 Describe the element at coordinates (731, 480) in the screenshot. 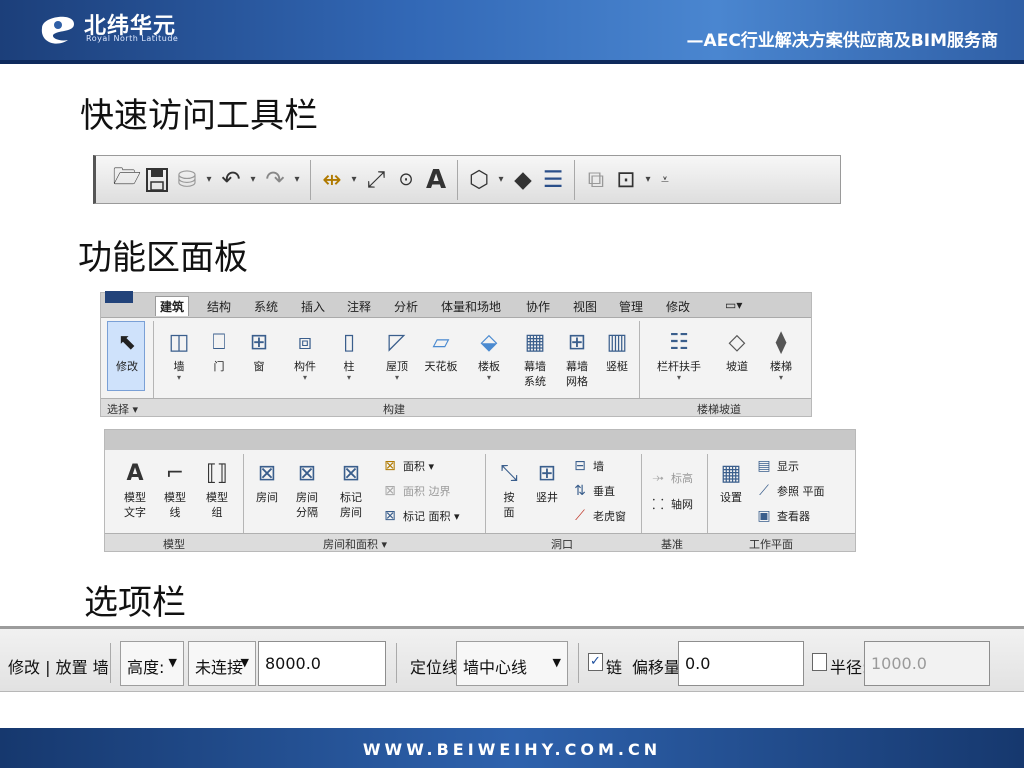

I see `set-workplane-tool: ▦ 设置` at that location.